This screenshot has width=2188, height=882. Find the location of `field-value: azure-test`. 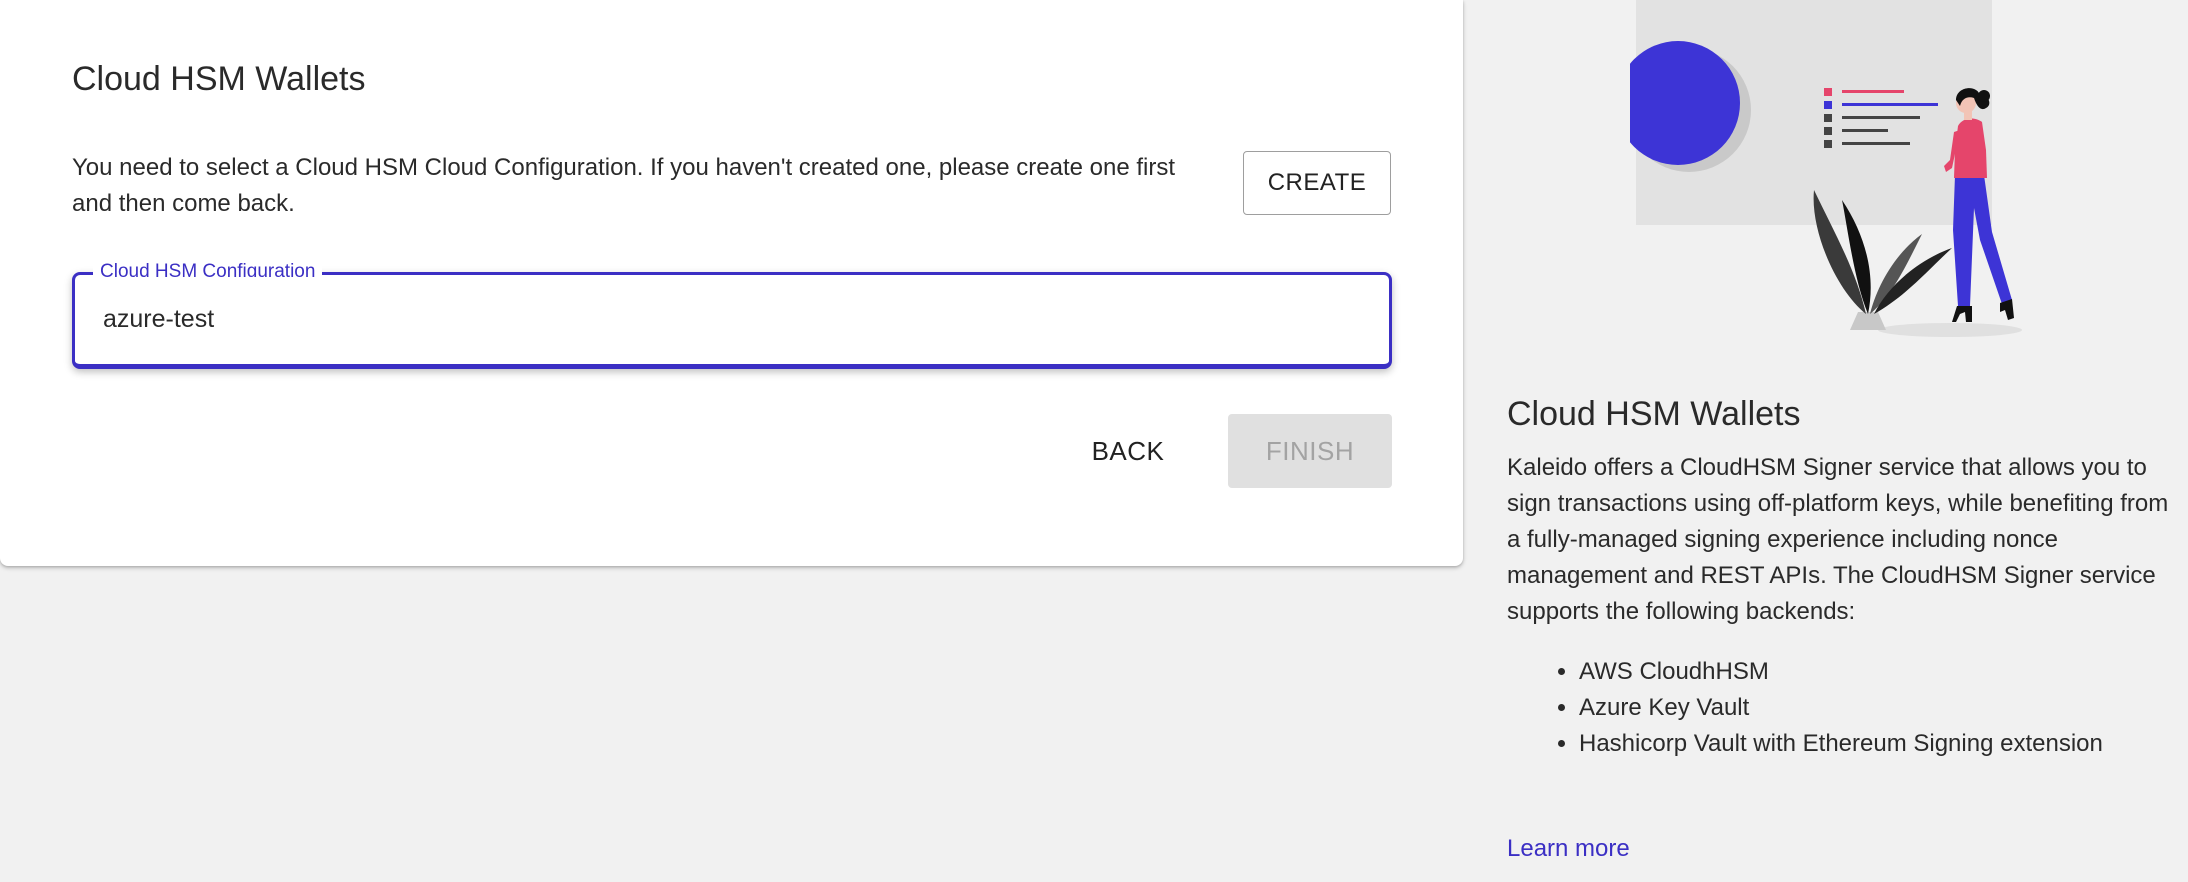

field-value: azure-test is located at coordinates (159, 319).